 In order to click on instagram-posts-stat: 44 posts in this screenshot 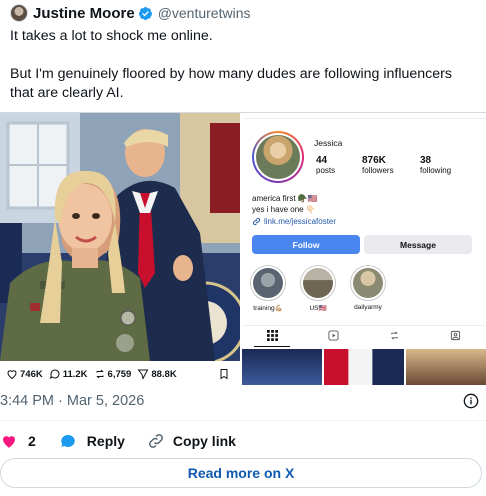, I will do `click(325, 165)`.